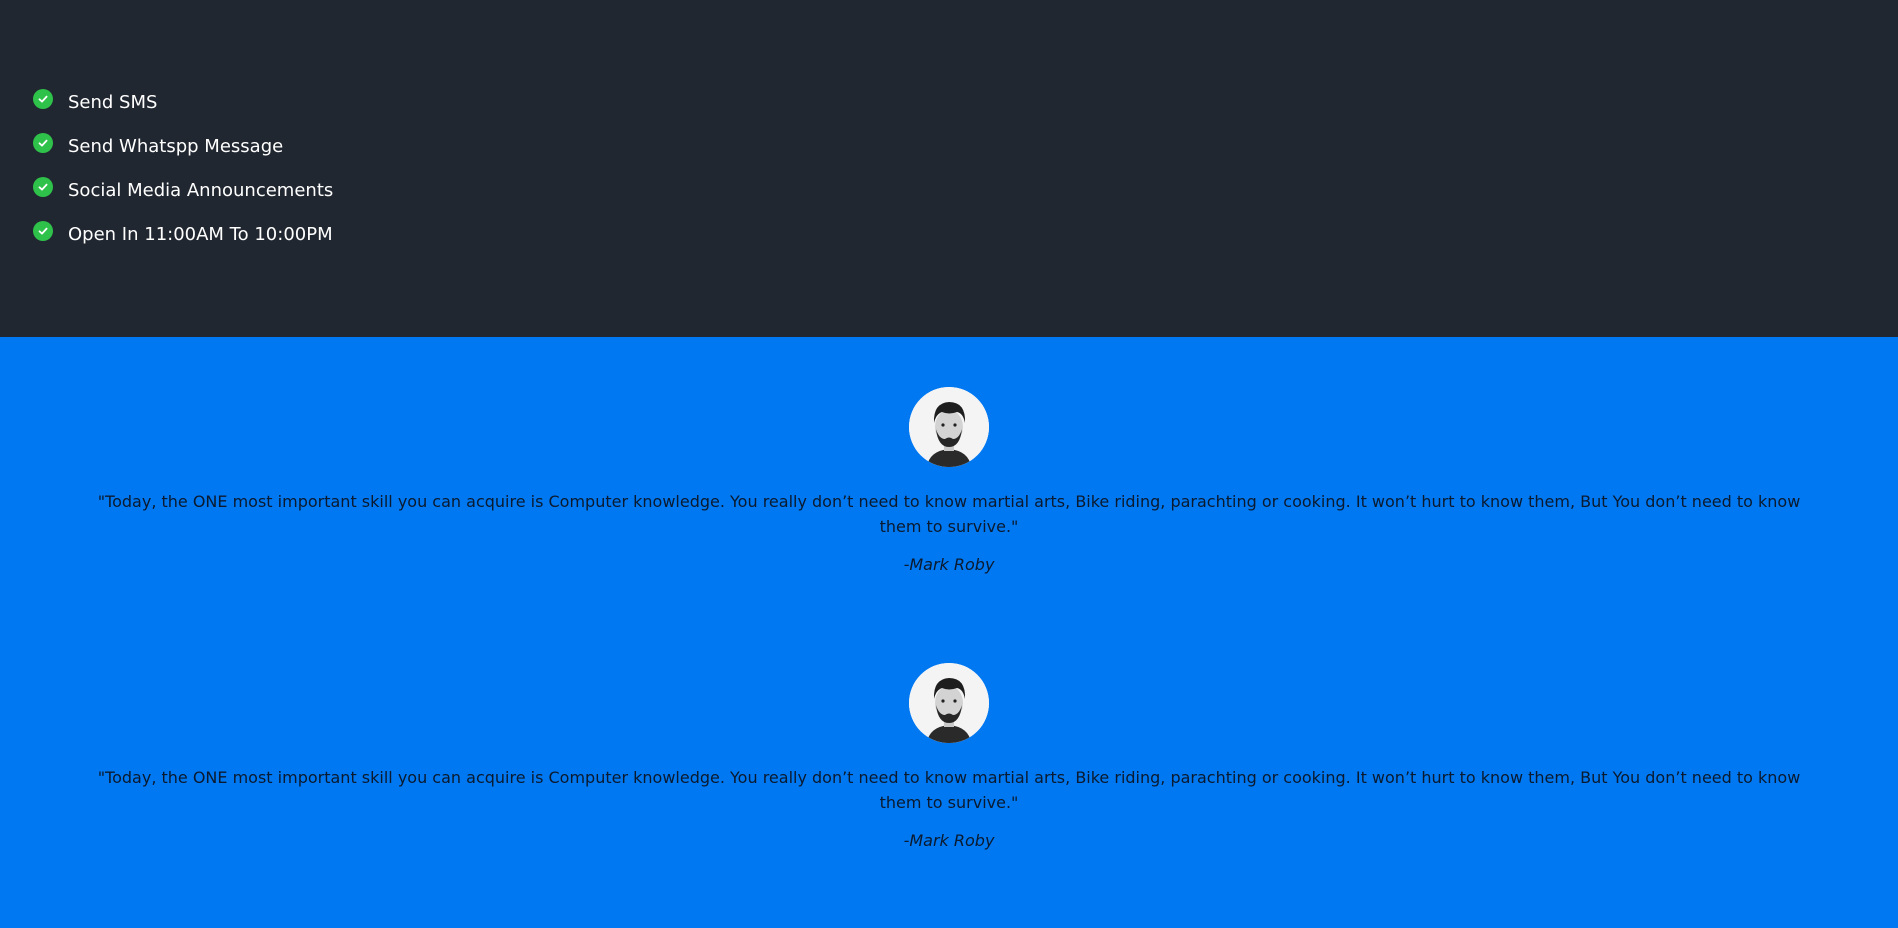 This screenshot has height=928, width=1898. What do you see at coordinates (113, 102) in the screenshot?
I see `feature-label: Send SMS` at bounding box center [113, 102].